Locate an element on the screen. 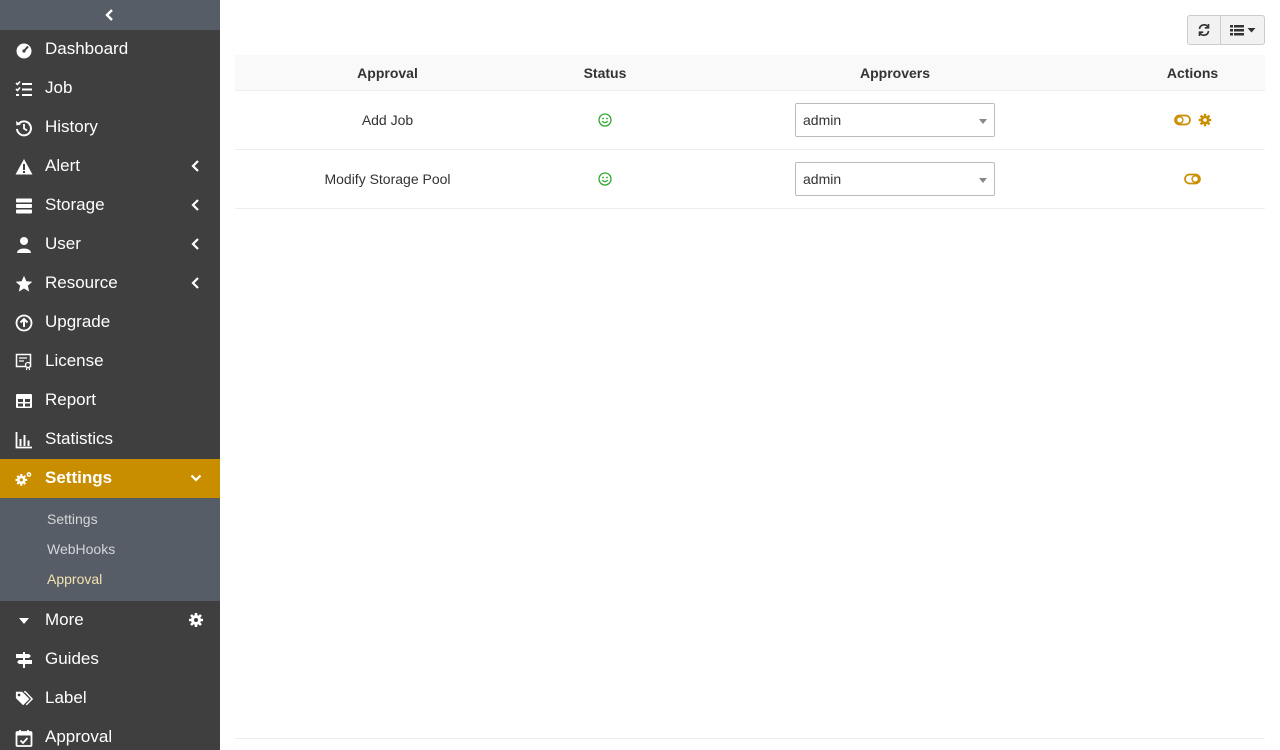 The height and width of the screenshot is (750, 1280). column-header-status: Status is located at coordinates (605, 72).